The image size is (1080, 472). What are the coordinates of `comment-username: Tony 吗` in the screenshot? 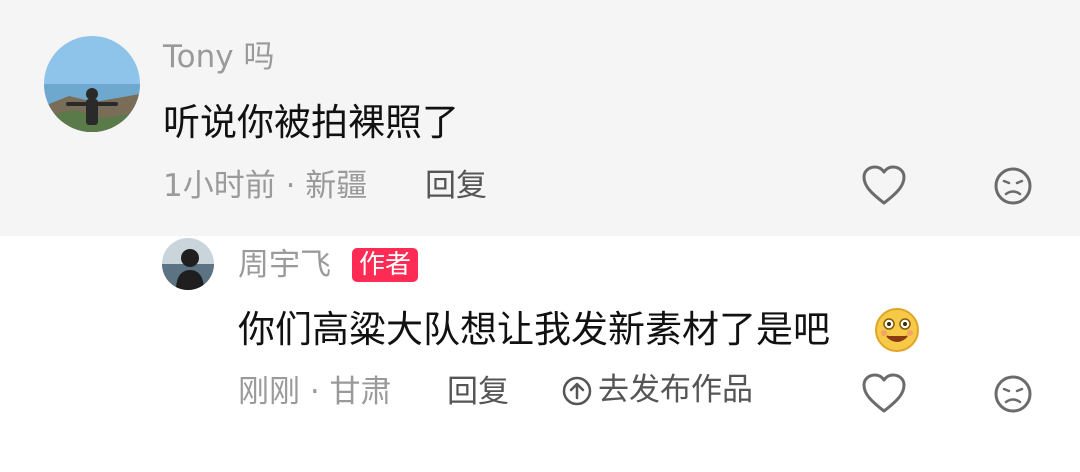 It's located at (218, 57).